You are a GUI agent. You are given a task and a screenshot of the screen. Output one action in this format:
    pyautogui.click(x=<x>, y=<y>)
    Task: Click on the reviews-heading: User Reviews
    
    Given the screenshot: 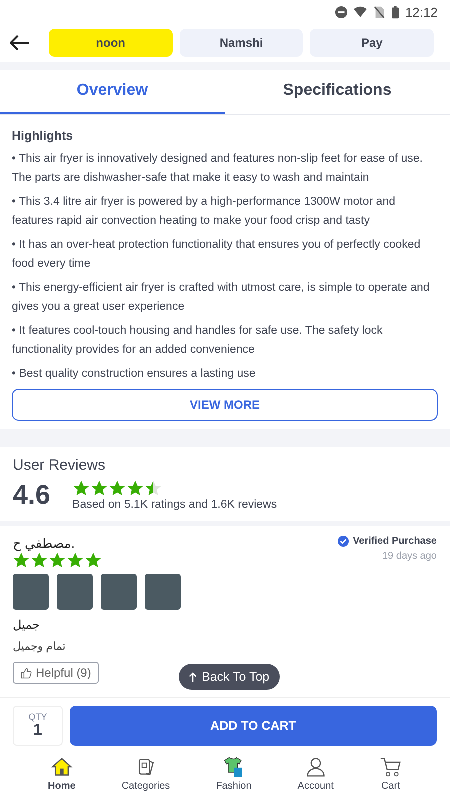 What is the action you would take?
    pyautogui.click(x=60, y=465)
    